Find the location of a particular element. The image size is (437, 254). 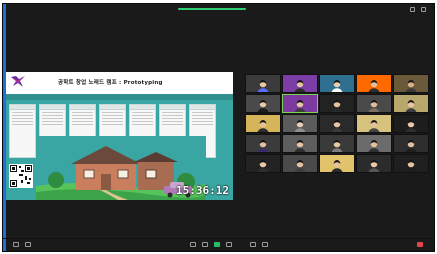

view-icon is located at coordinates (412, 9).